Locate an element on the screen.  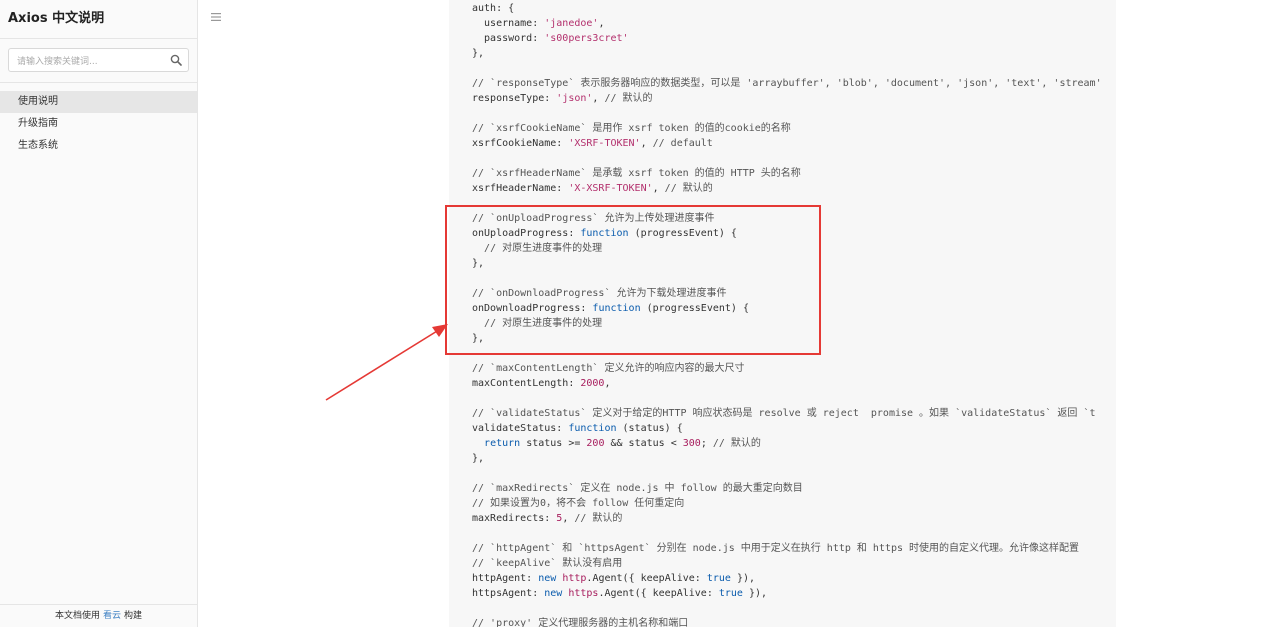
code-line: password: 's00pers3cret' is located at coordinates (550, 38).